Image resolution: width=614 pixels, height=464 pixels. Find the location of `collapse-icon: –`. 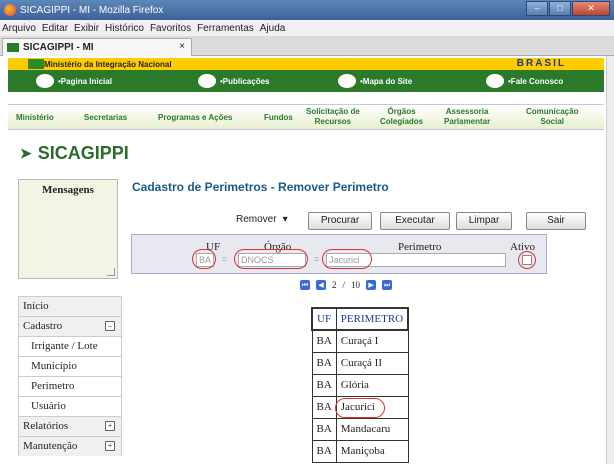

collapse-icon: – is located at coordinates (110, 326).